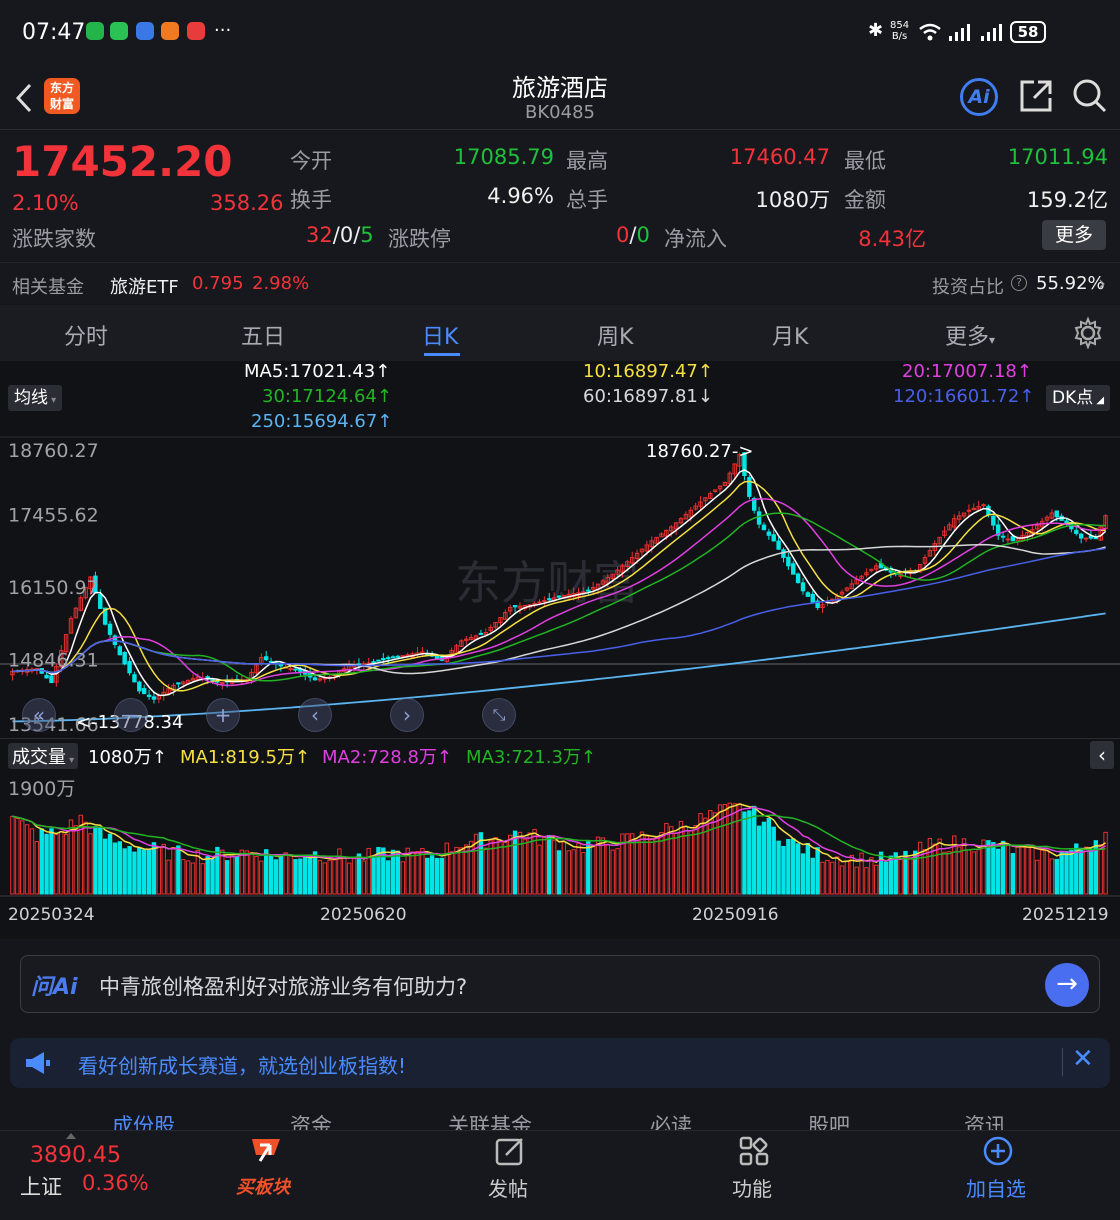 Image resolution: width=1120 pixels, height=1220 pixels. I want to click on search-icon, so click(1090, 96).